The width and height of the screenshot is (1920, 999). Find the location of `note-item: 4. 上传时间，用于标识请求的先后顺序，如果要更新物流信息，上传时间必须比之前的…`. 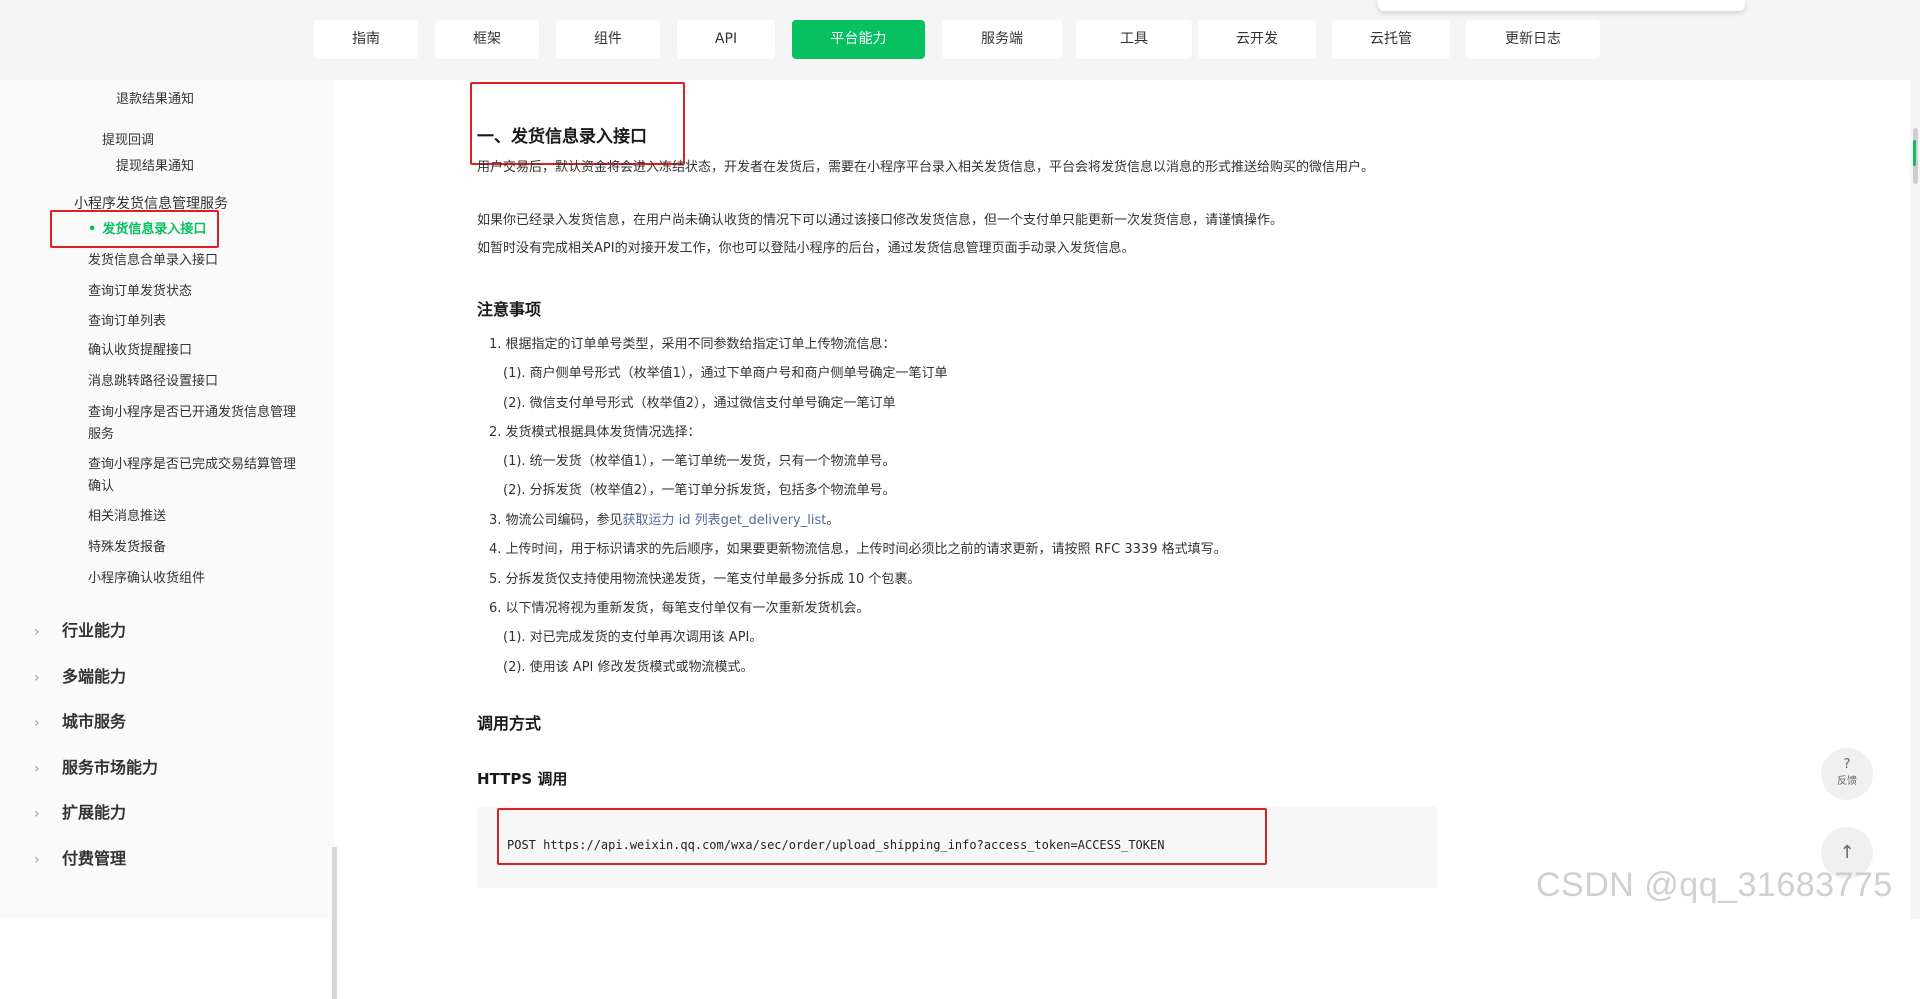

note-item: 4. 上传时间，用于标识请求的先后顺序，如果要更新物流信息，上传时间必须比之前的… is located at coordinates (858, 549).